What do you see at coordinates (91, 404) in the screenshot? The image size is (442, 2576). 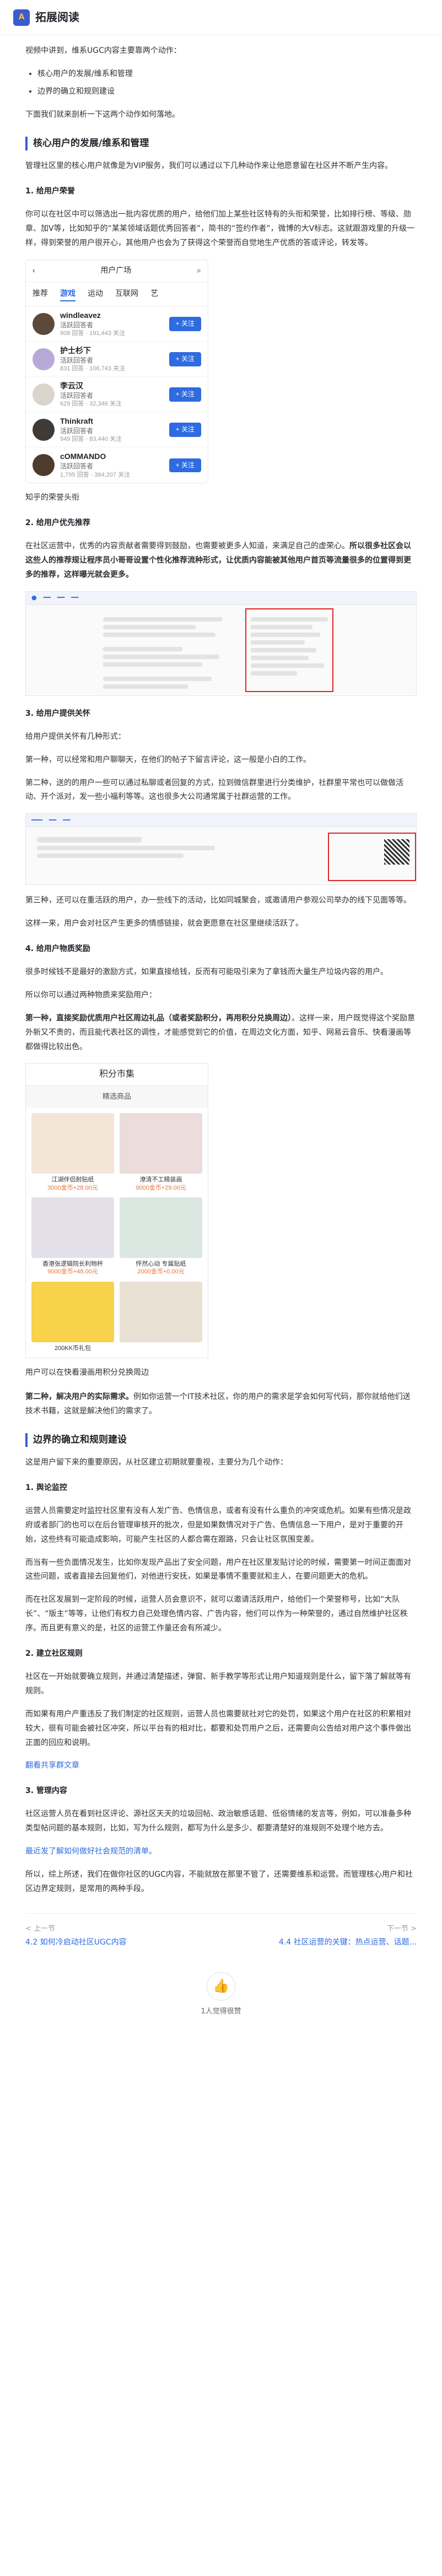 I see `user-stats: 629 回答 · 32,346 关注` at bounding box center [91, 404].